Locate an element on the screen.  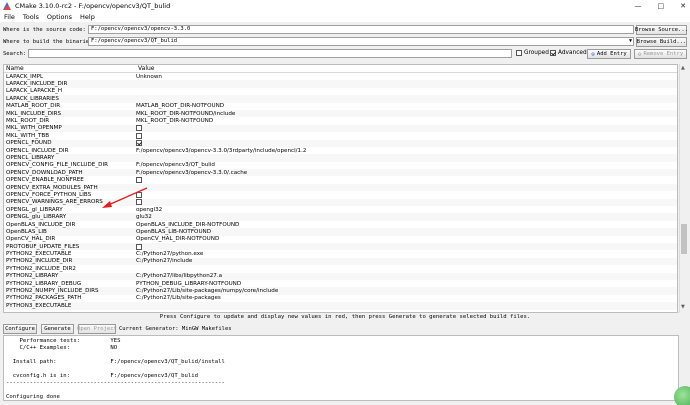
build-path-combo: F:/opencv/opencv3/QT_bulid ▼ is located at coordinates (361, 41).